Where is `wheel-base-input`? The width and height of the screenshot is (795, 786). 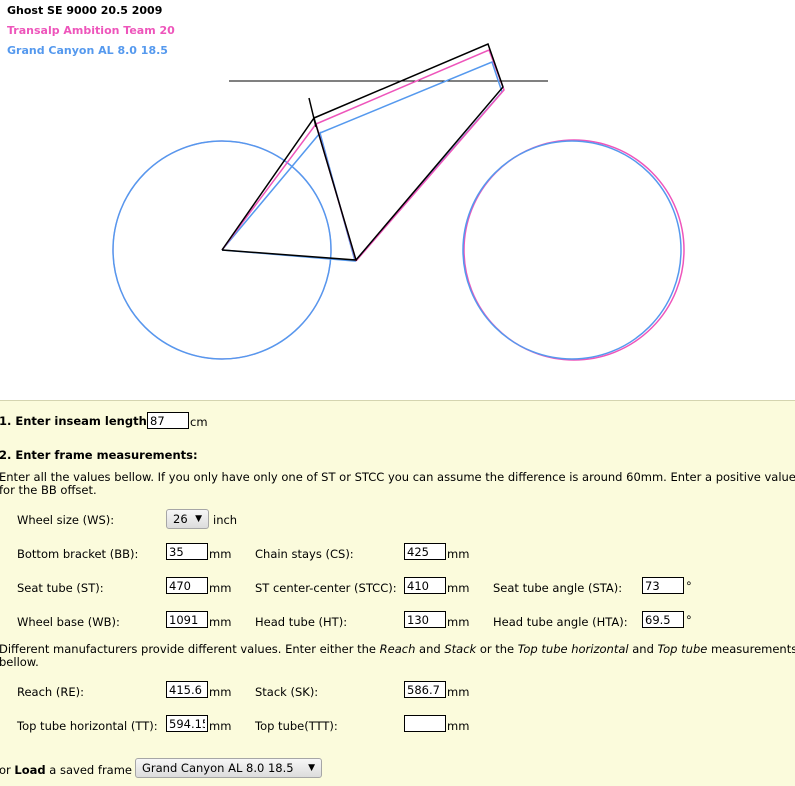 wheel-base-input is located at coordinates (187, 619).